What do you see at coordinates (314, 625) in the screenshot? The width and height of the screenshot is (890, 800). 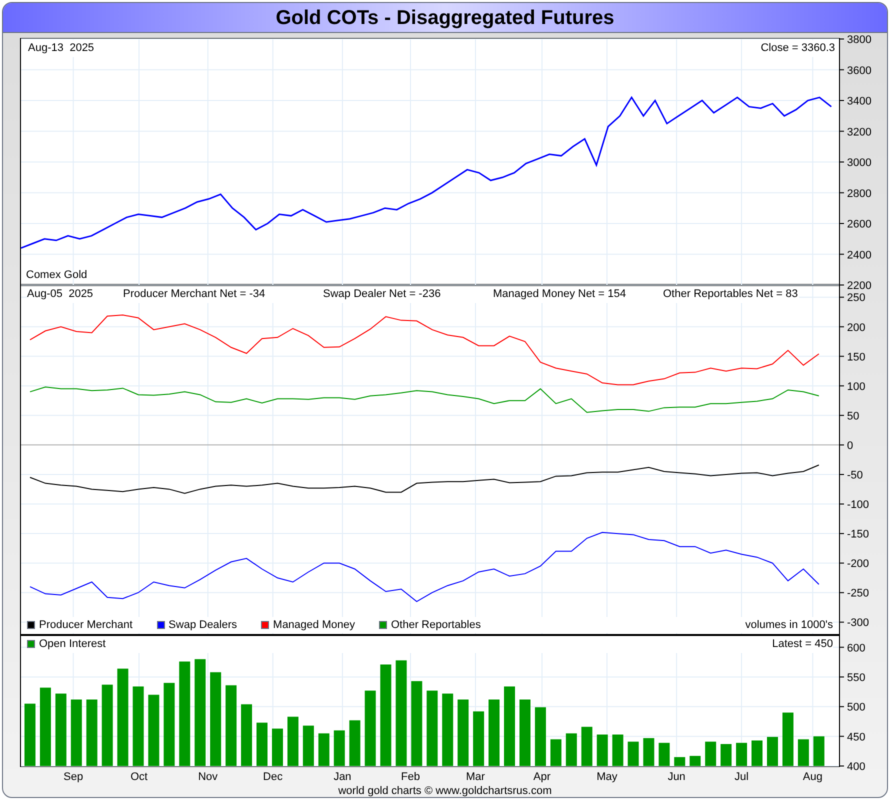 I see `legend-label: Managed Money` at bounding box center [314, 625].